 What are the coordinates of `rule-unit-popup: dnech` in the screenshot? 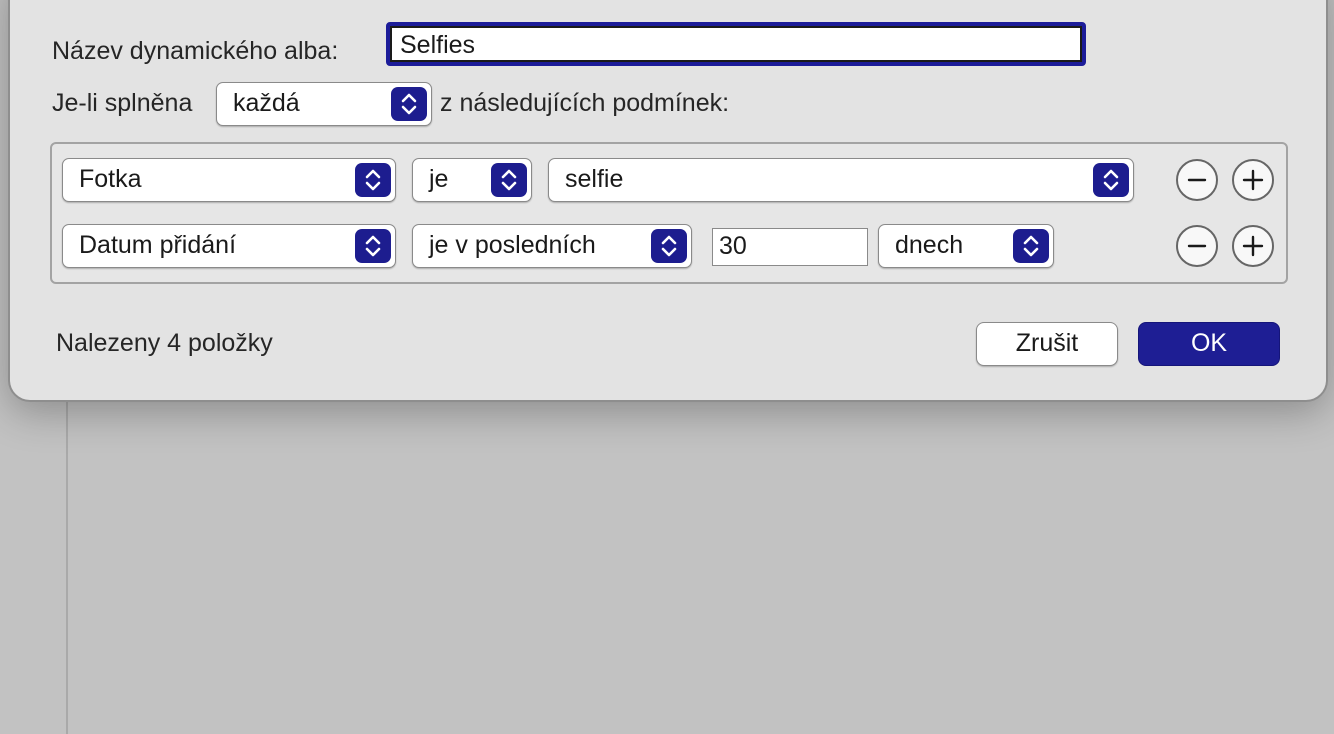 It's located at (966, 246).